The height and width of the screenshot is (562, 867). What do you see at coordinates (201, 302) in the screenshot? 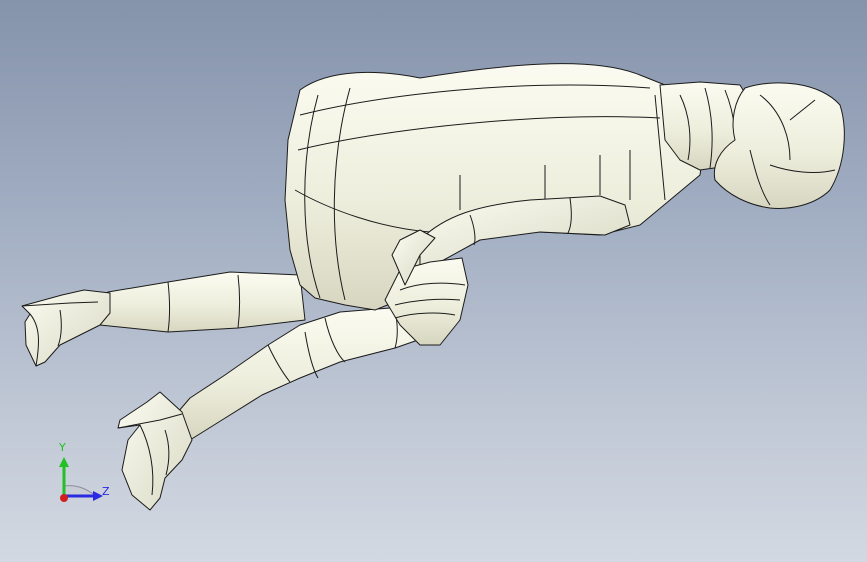
I see `upper-leg` at bounding box center [201, 302].